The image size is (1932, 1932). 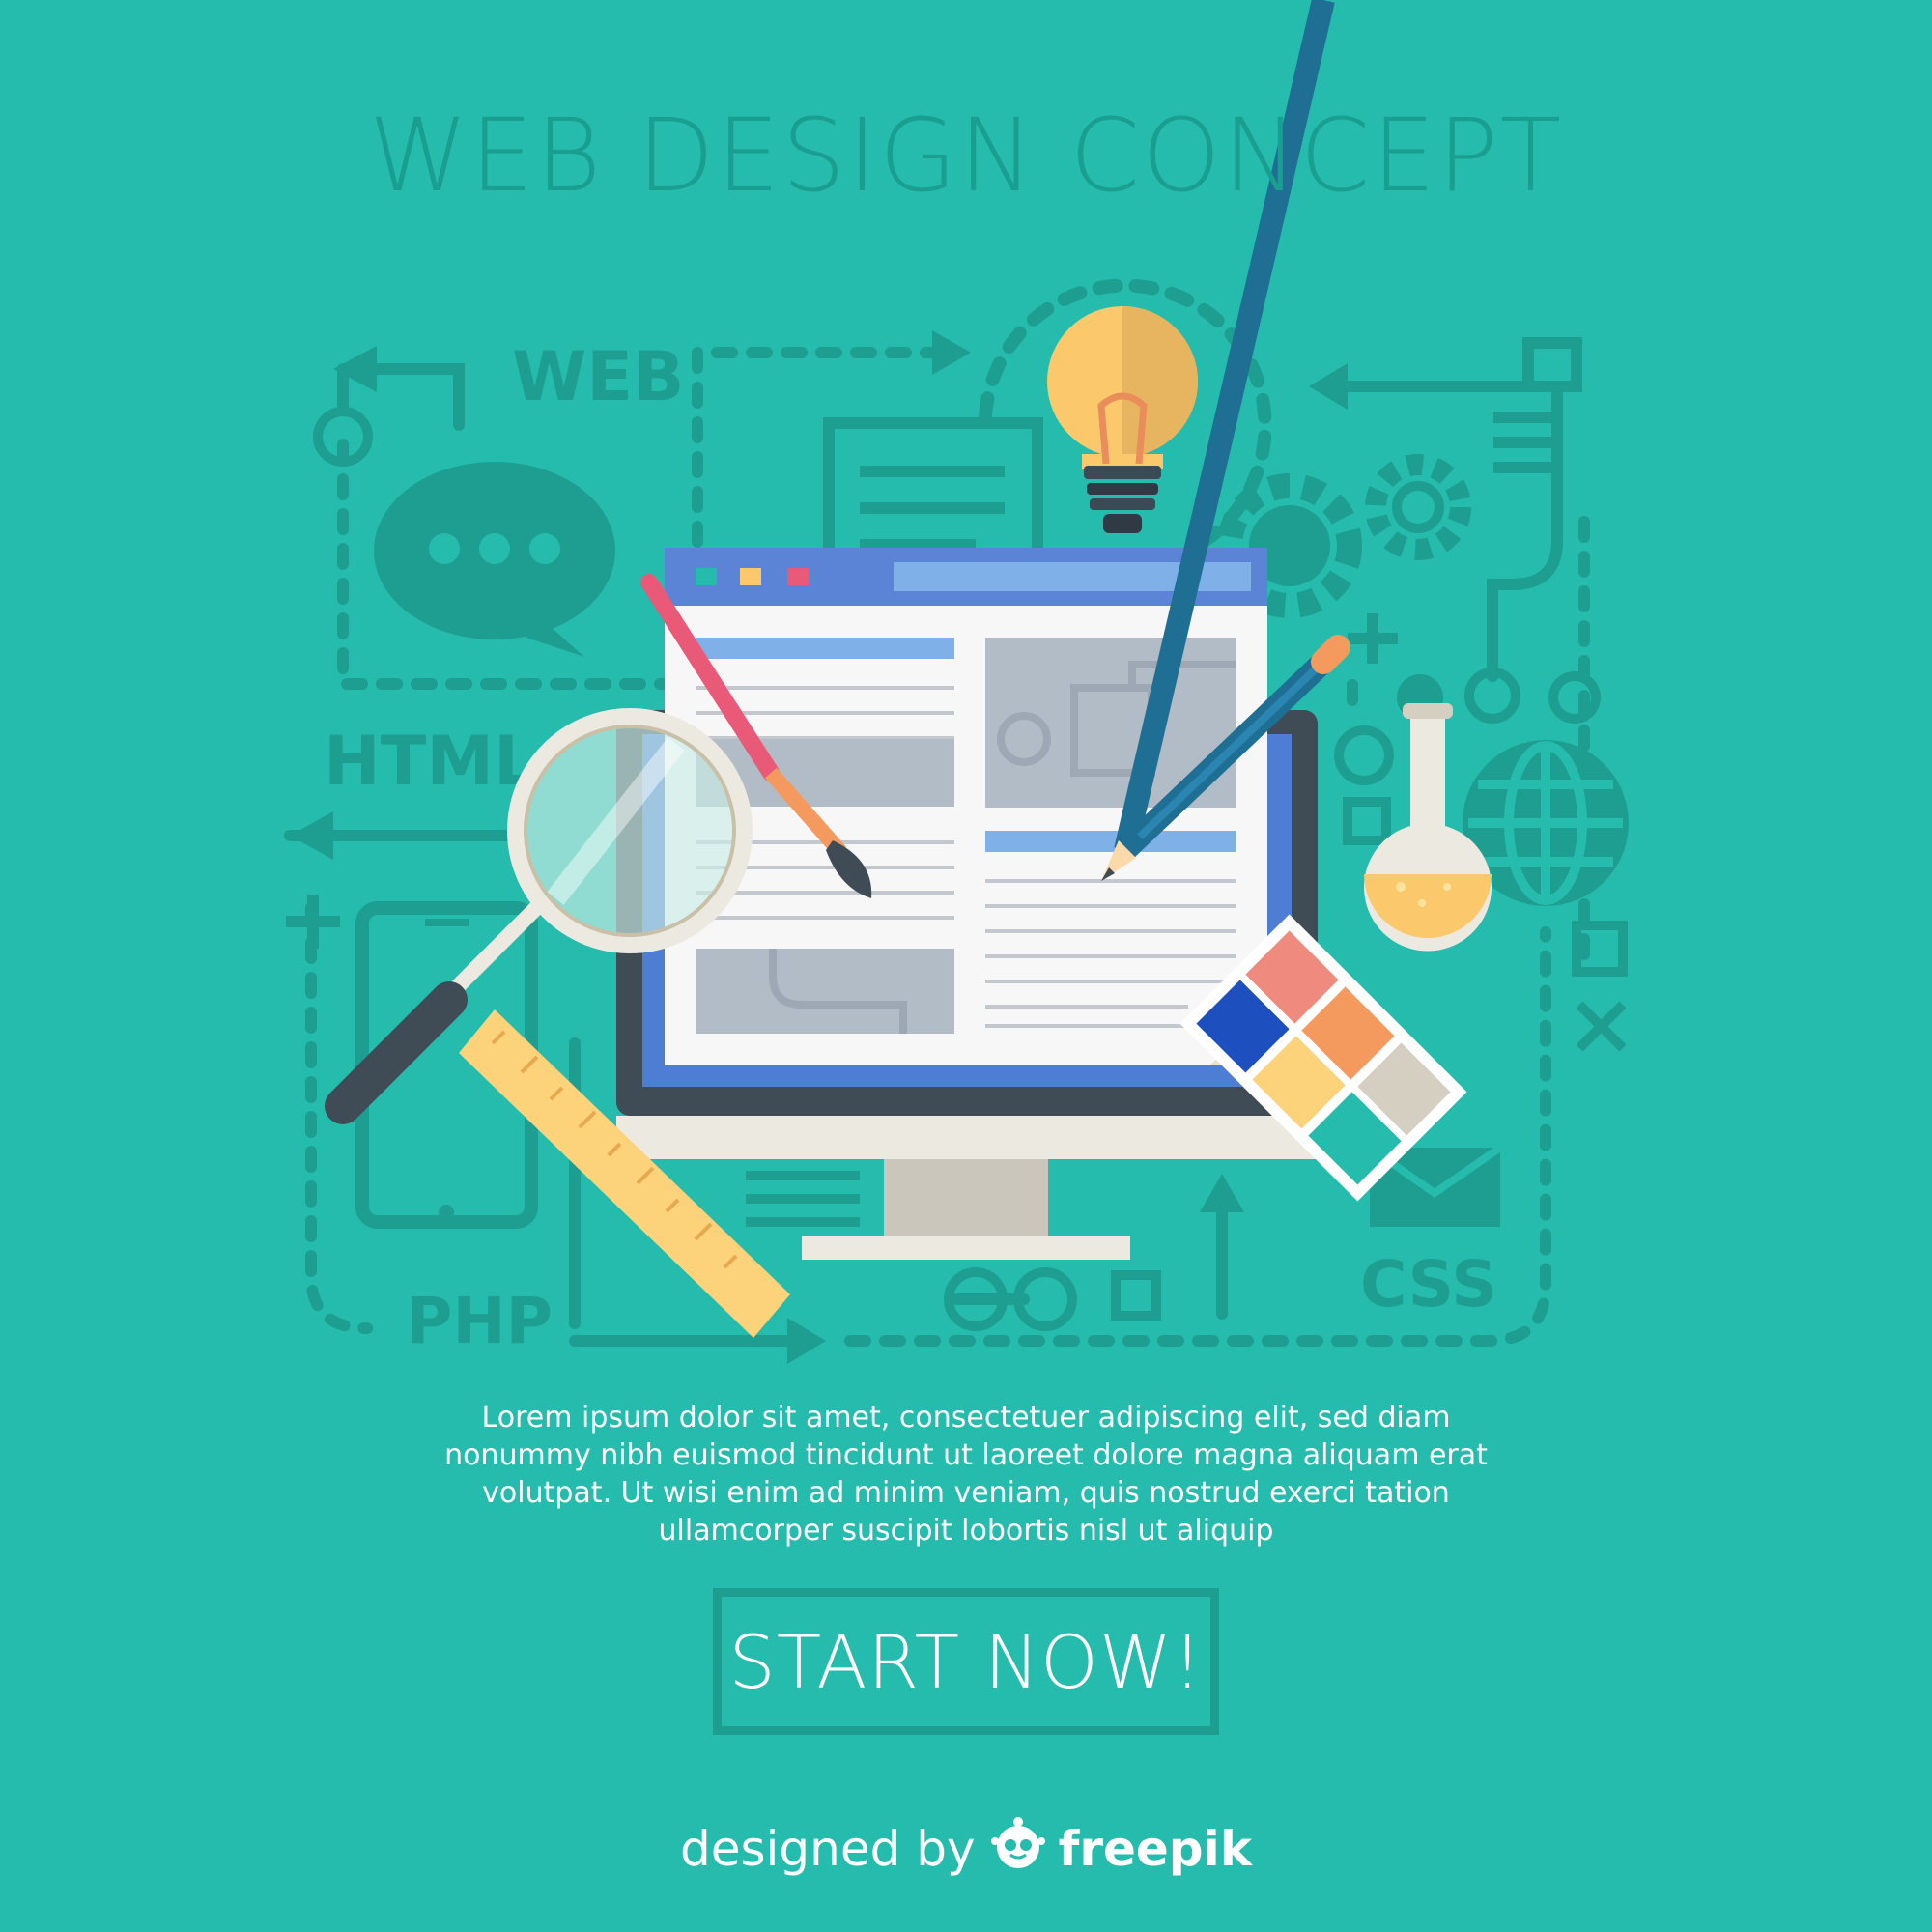 I want to click on chat-bubble-icon, so click(x=494, y=559).